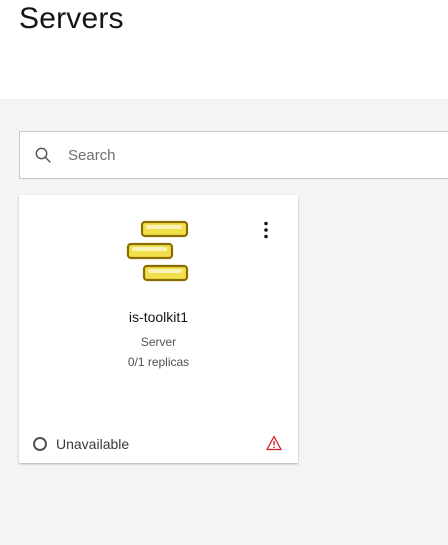 The width and height of the screenshot is (448, 545). I want to click on status-label: Unavailable, so click(93, 444).